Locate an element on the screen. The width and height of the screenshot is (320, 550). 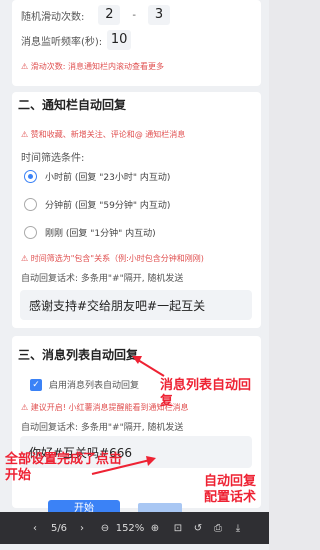
radio-minutes: 分钟前 (回复 "59分钟" 内互动) is located at coordinates (97, 204).